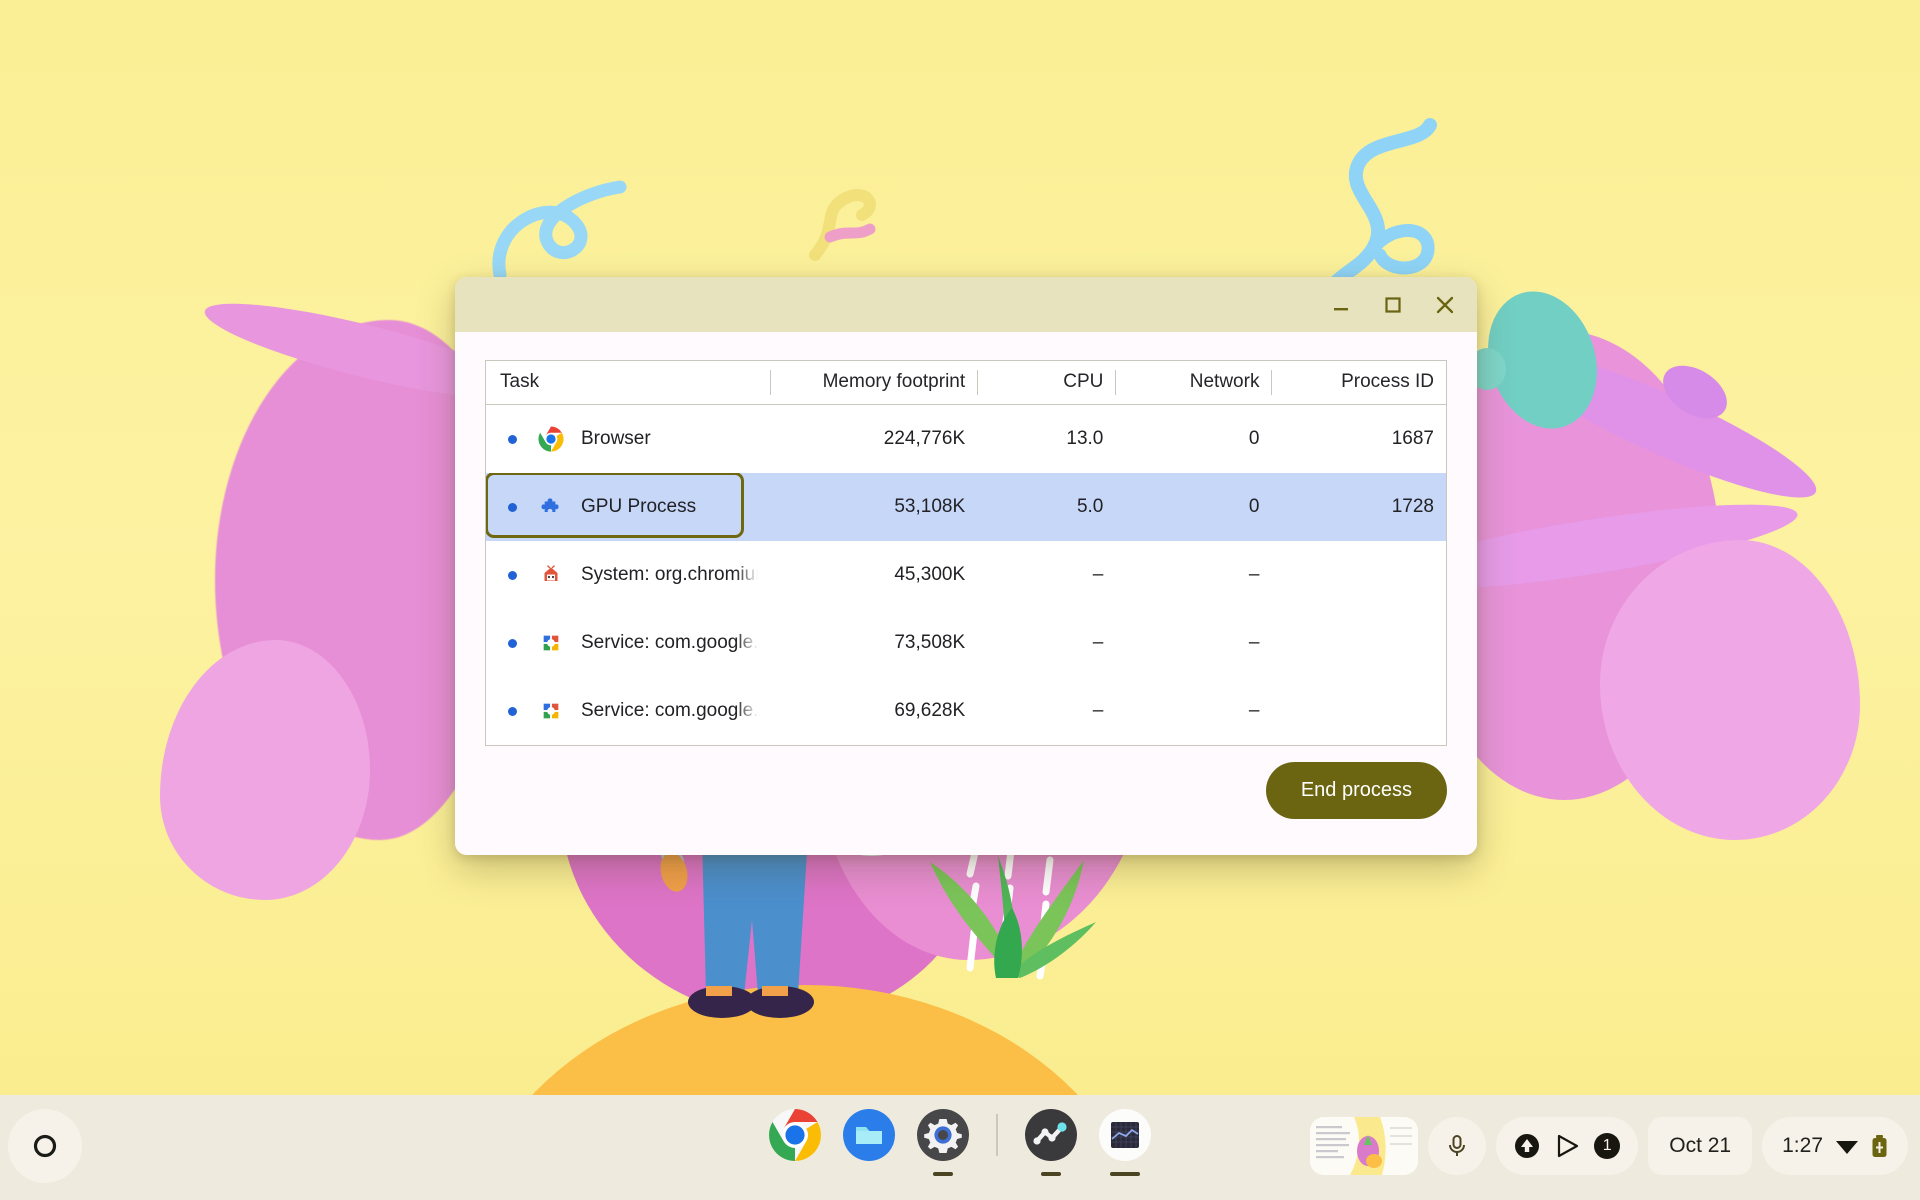 The width and height of the screenshot is (1920, 1200). I want to click on microphone-icon, so click(1457, 1145).